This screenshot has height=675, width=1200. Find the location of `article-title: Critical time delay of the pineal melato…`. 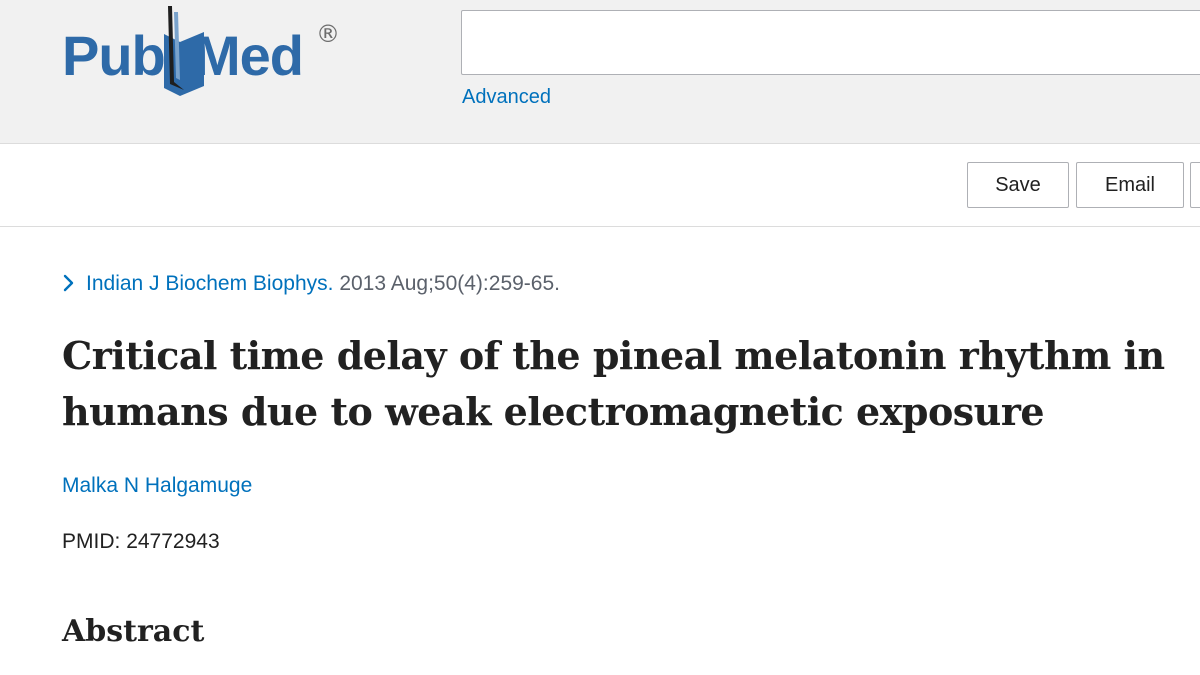

article-title: Critical time delay of the pineal melato… is located at coordinates (613, 383).